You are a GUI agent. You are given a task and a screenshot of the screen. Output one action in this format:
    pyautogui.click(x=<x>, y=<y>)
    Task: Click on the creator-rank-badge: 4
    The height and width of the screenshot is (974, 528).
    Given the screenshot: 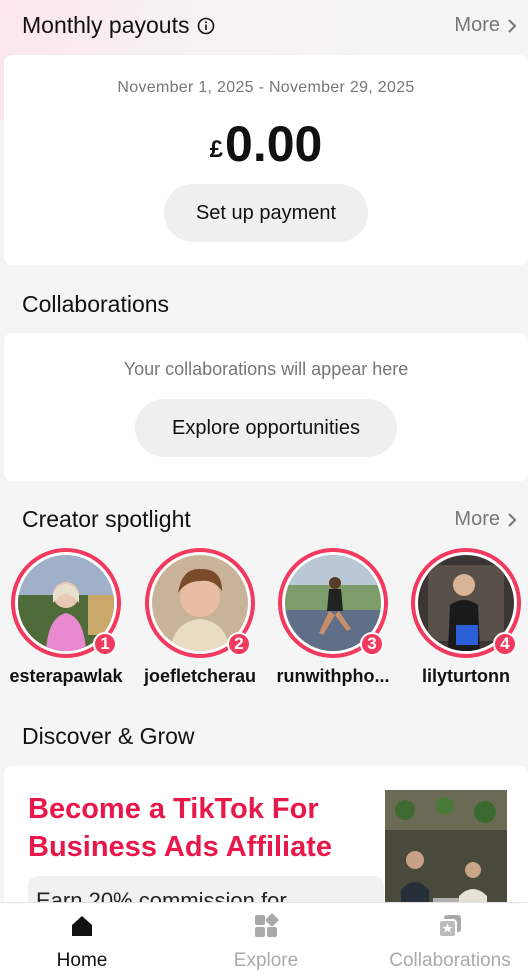 What is the action you would take?
    pyautogui.click(x=505, y=644)
    